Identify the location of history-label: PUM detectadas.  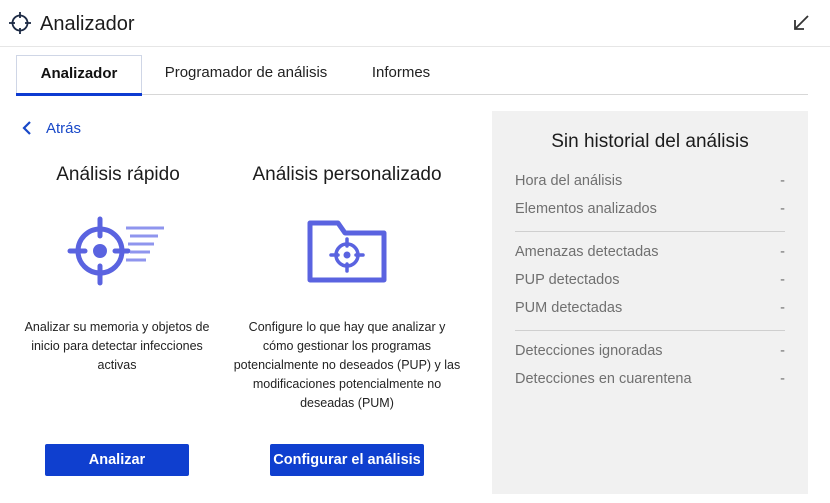
(569, 308).